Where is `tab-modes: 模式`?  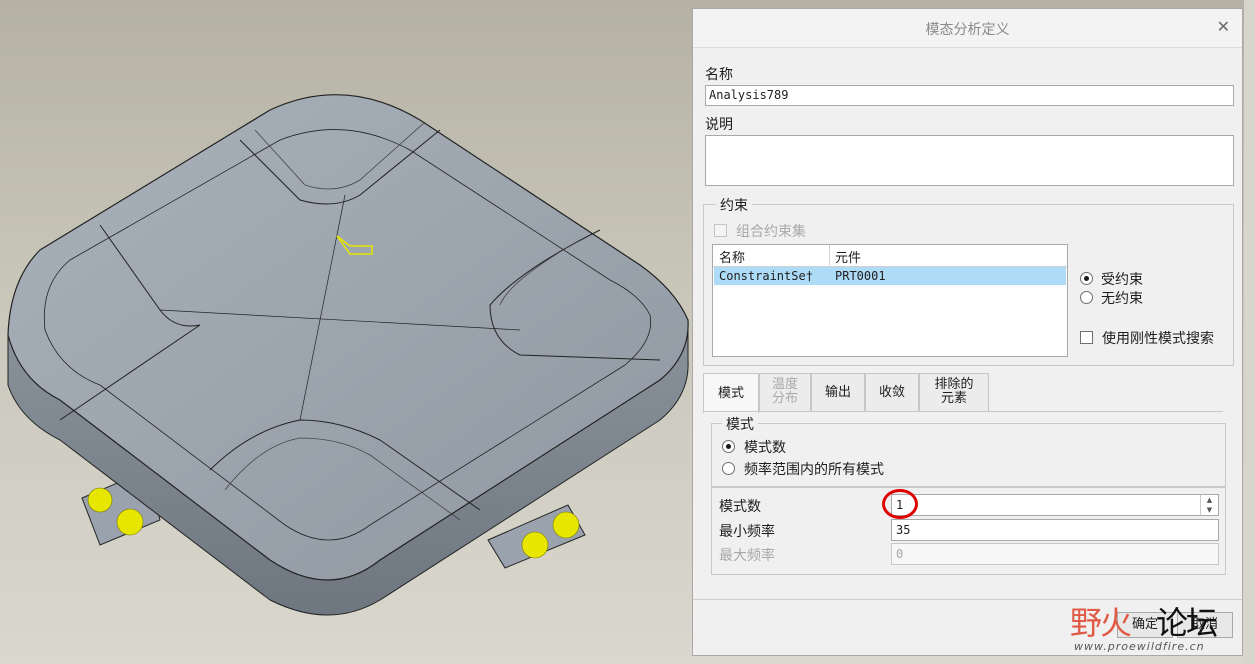
tab-modes: 模式 is located at coordinates (731, 393).